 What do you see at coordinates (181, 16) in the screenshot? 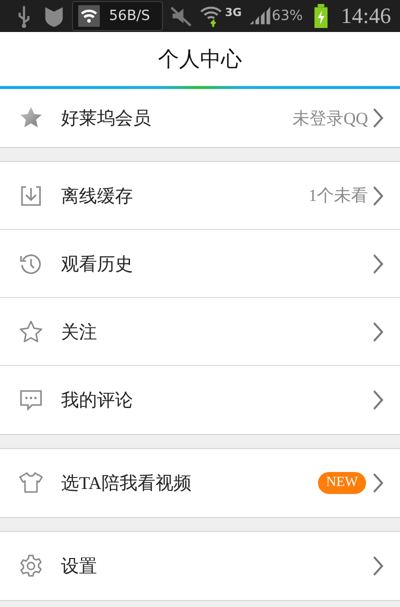
I see `mute-icon` at bounding box center [181, 16].